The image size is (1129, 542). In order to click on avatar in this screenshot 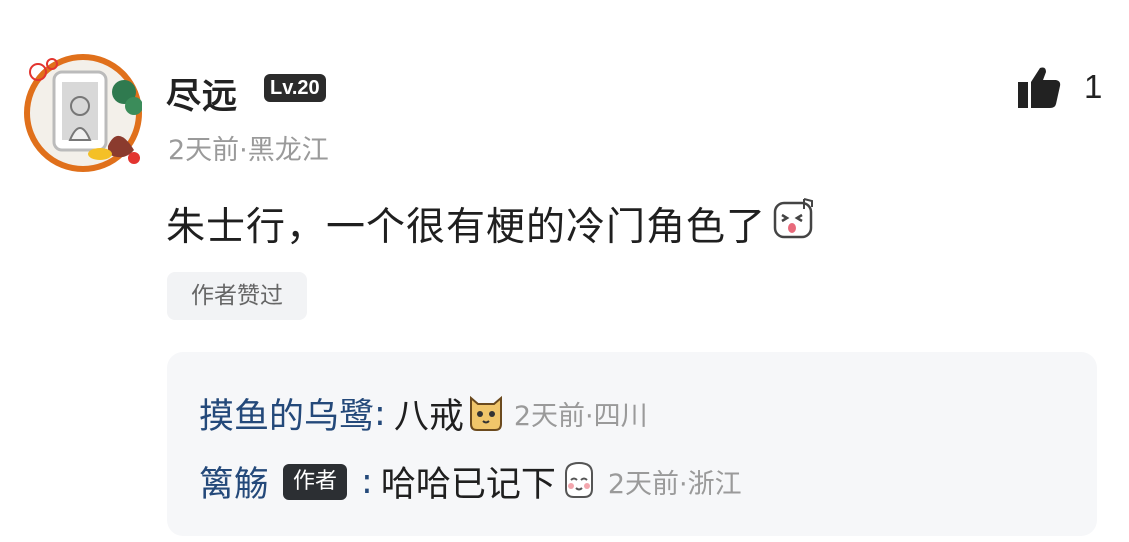, I will do `click(83, 113)`.